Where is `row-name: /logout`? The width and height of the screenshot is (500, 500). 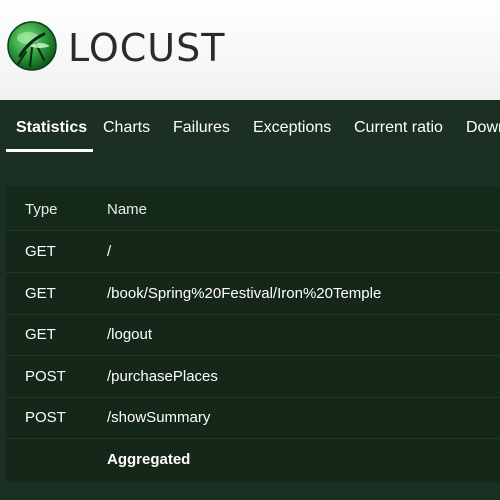 row-name: /logout is located at coordinates (130, 334).